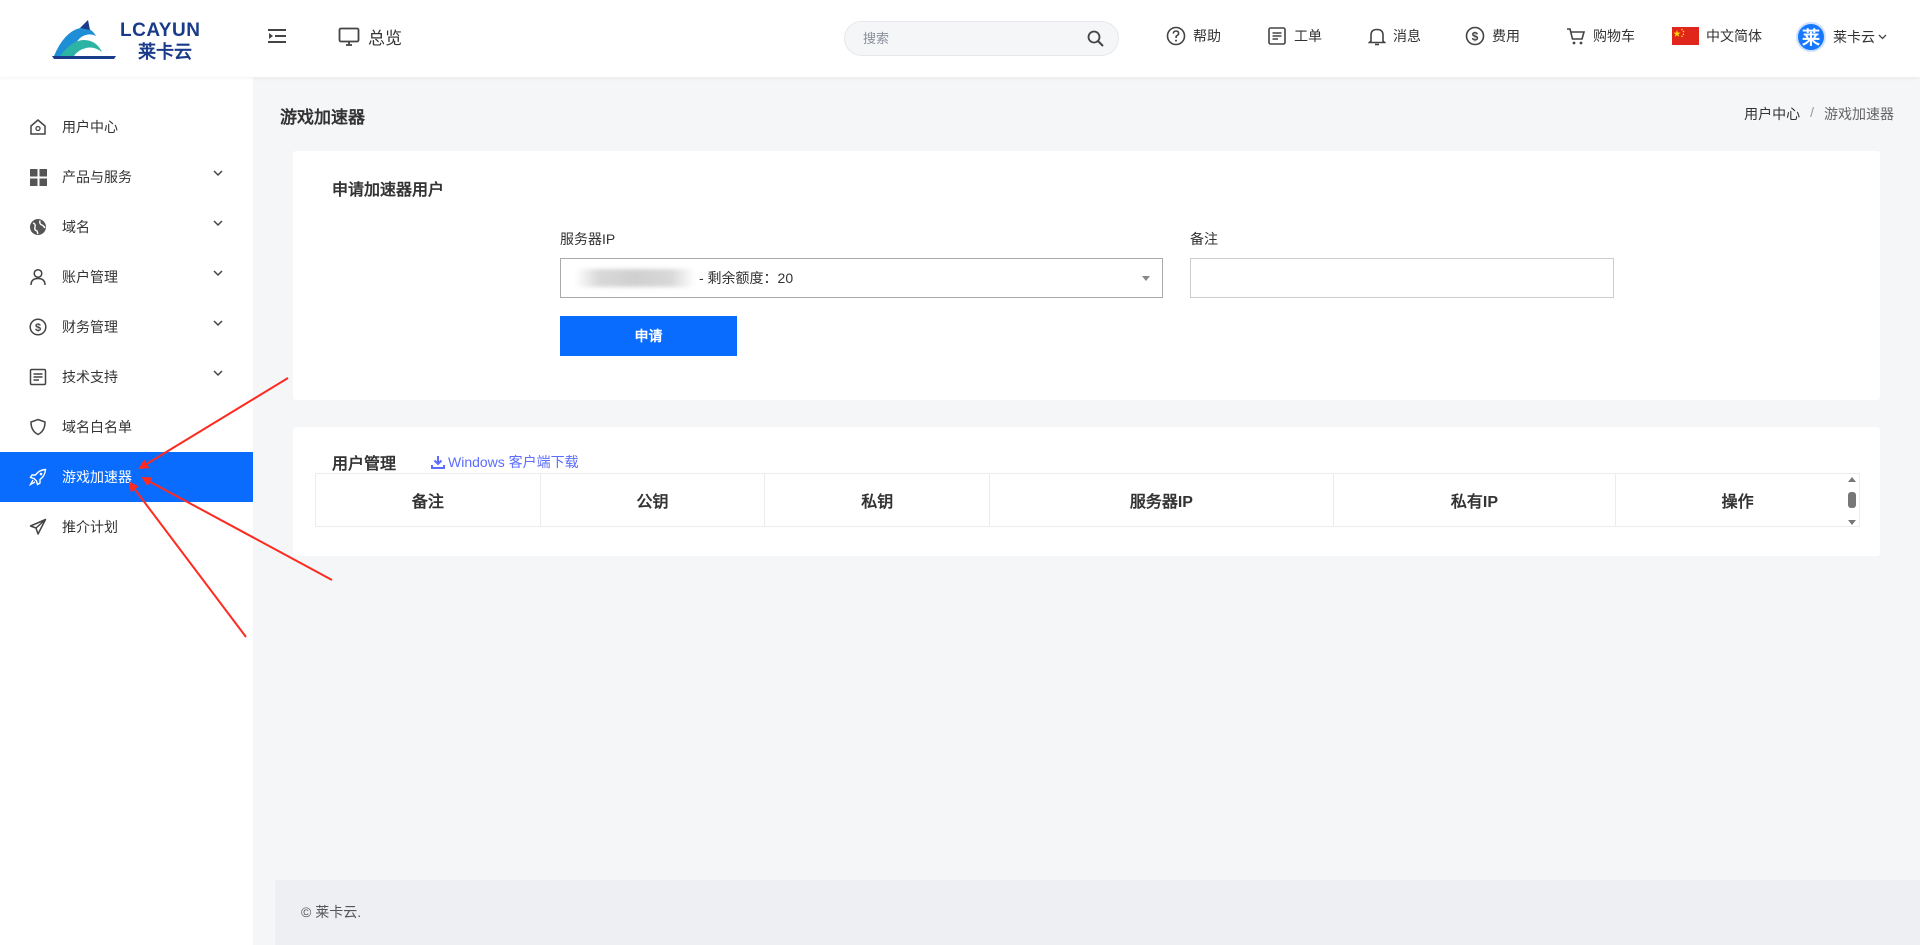 The height and width of the screenshot is (945, 1920). I want to click on remark-label: 备注, so click(1204, 239).